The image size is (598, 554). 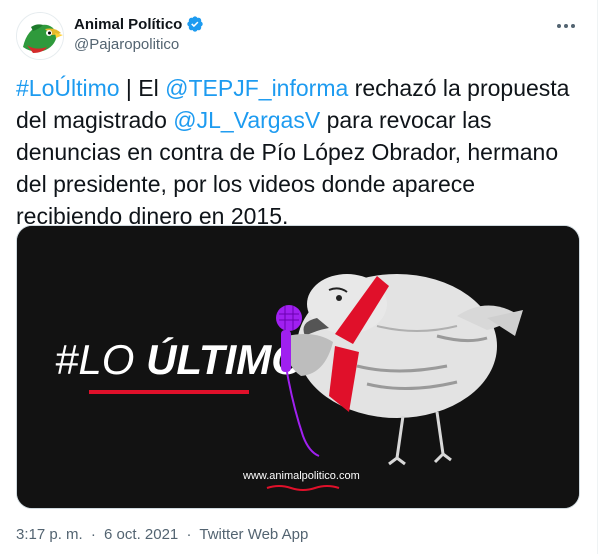 I want to click on headline-prefix: #LO, so click(x=100, y=359).